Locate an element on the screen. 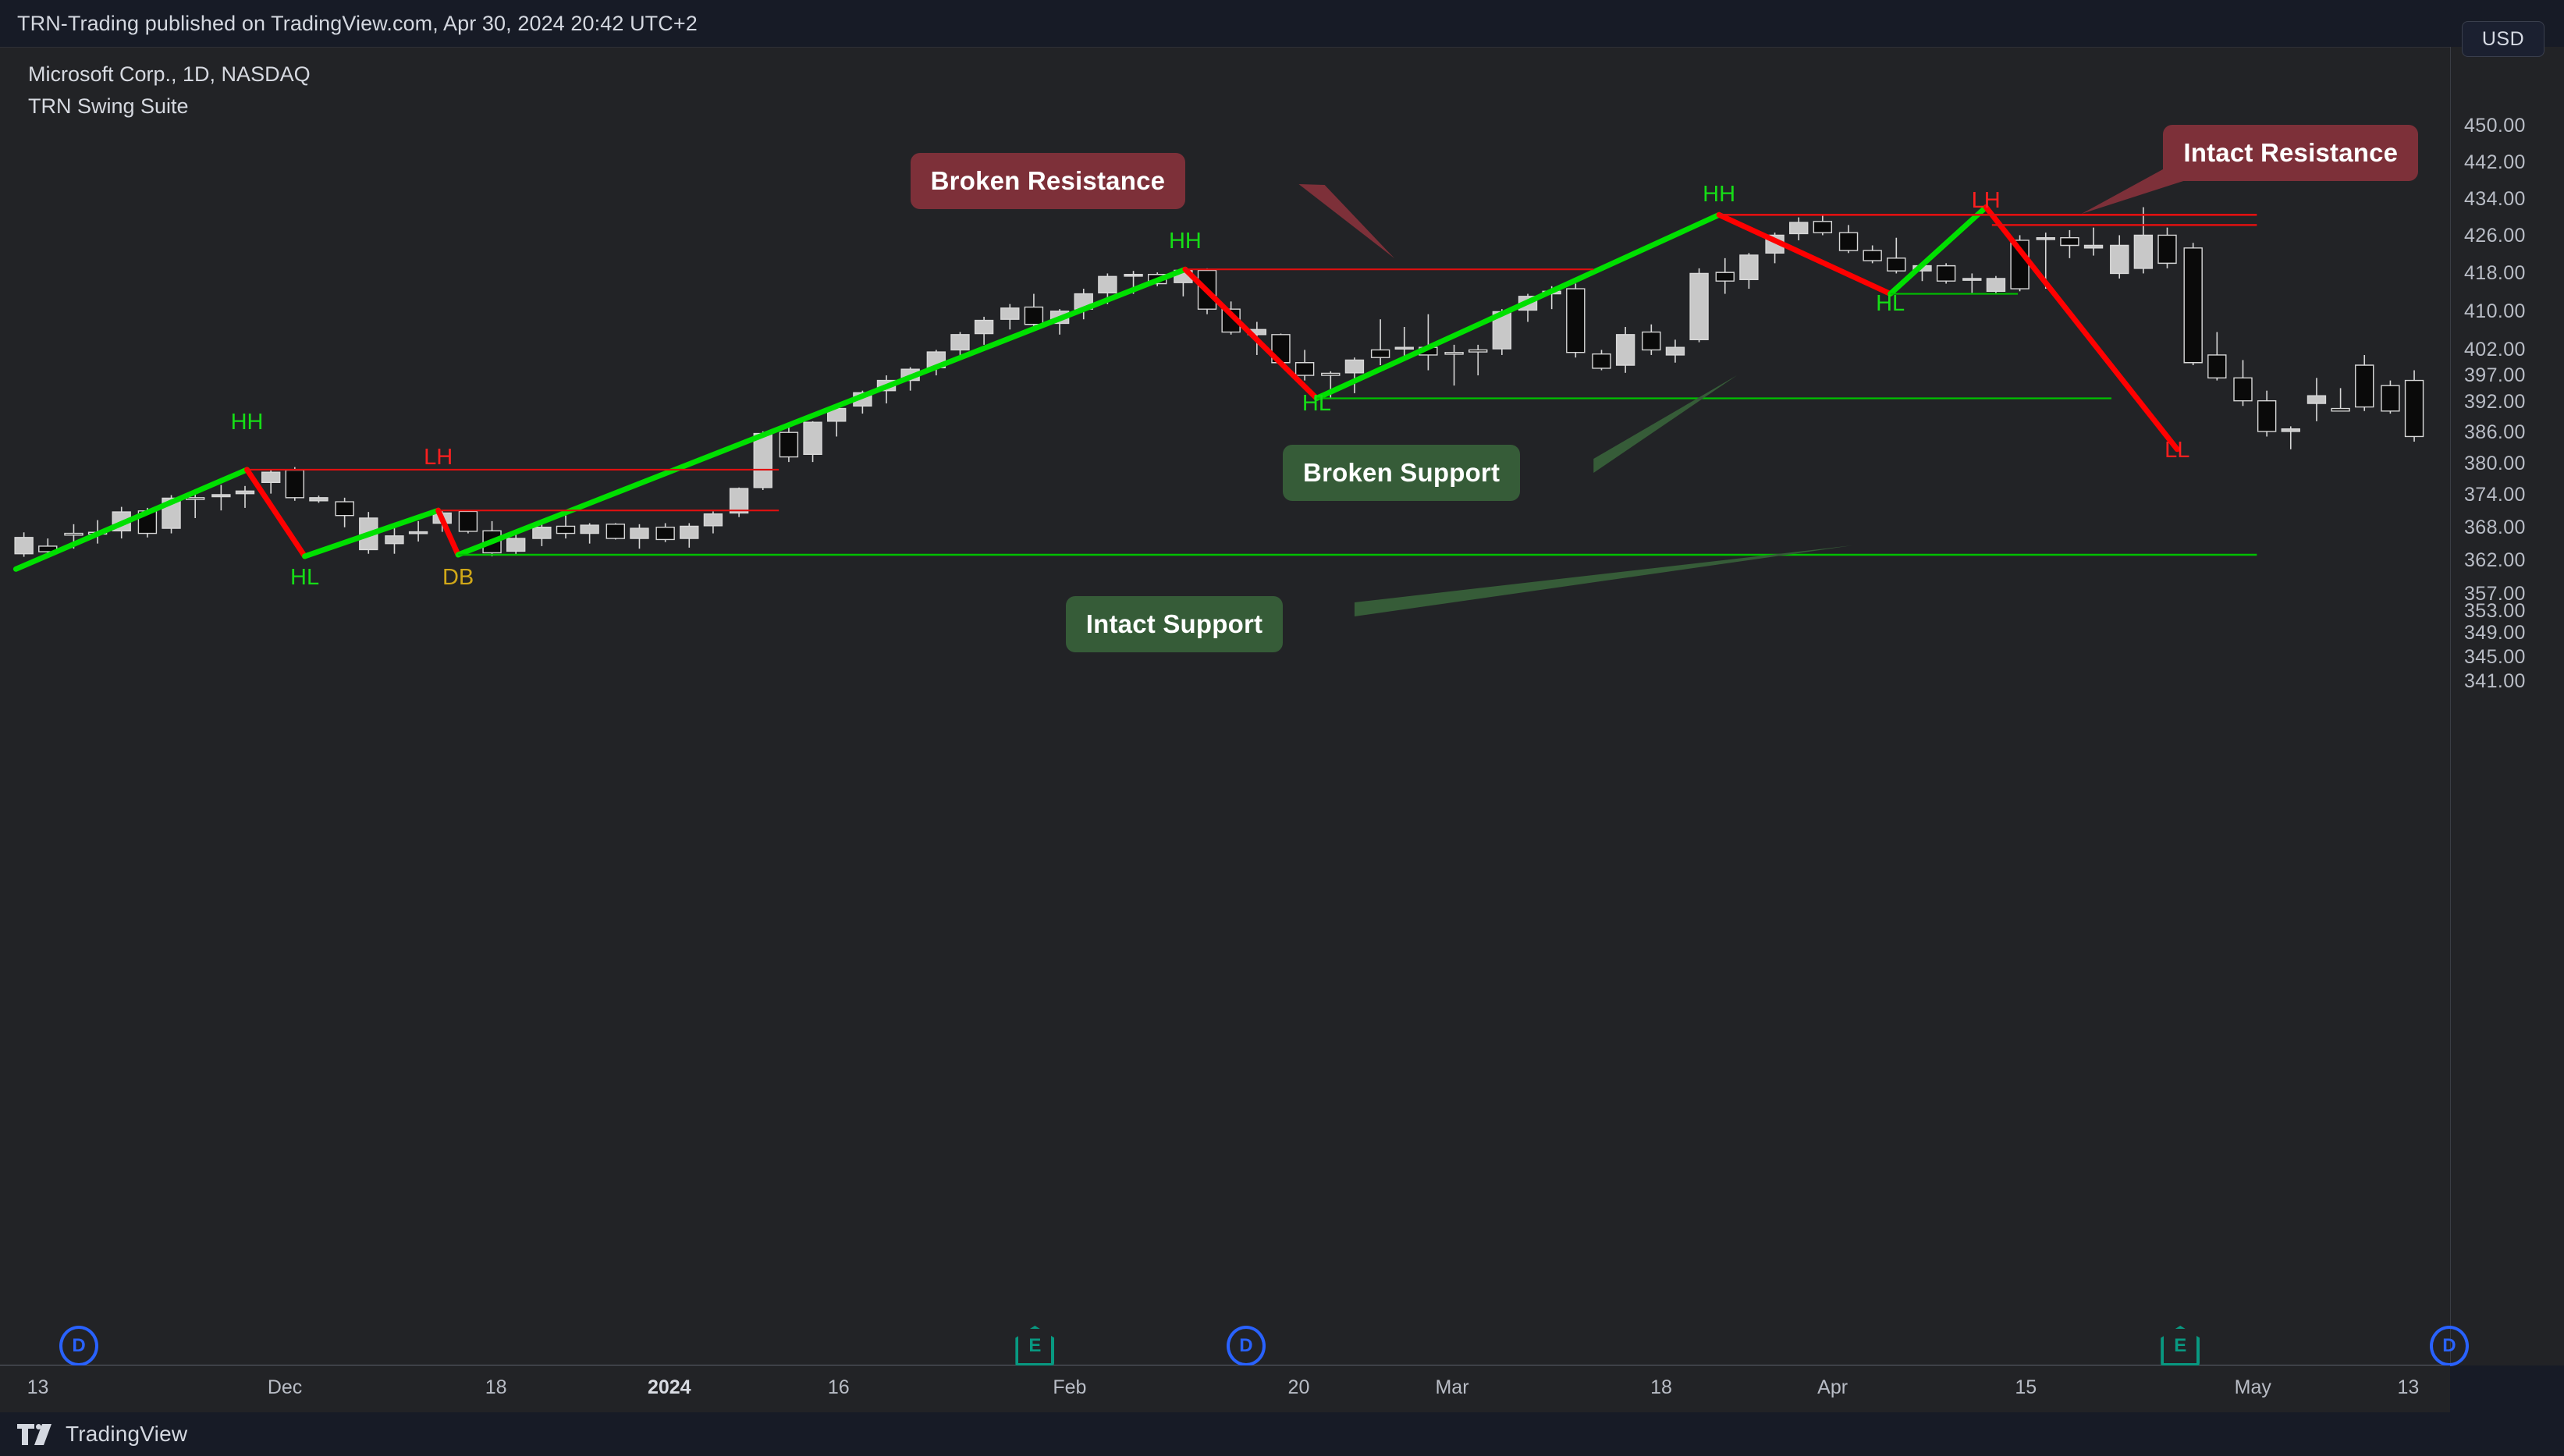  callout-broken-resistance: Broken Resistance is located at coordinates (1048, 181).